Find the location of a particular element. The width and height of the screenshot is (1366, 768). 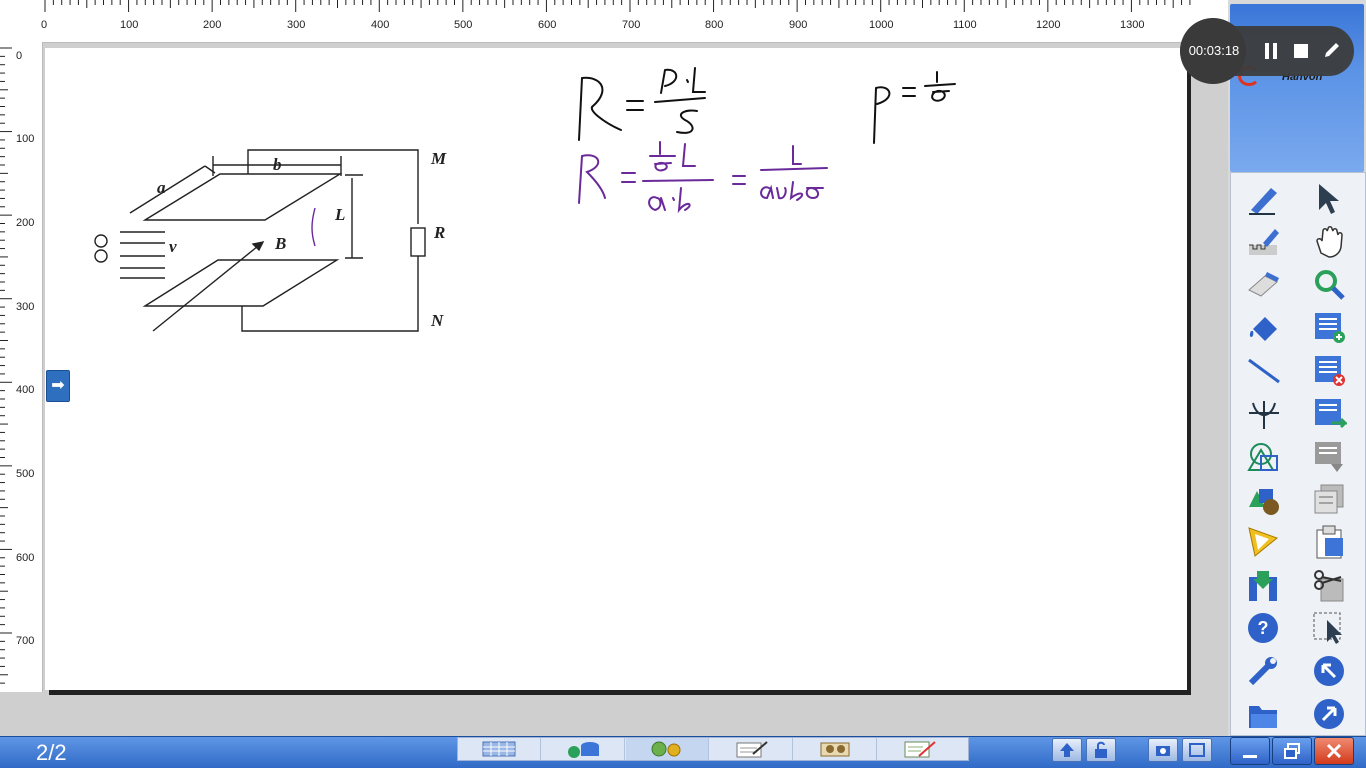

hruler-label: 0 is located at coordinates (44, 25).